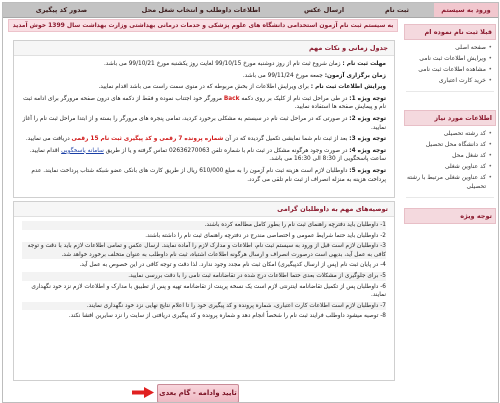 This screenshot has width=500, height=403. I want to click on sidebar-item-buy-card: • خرید کارت اعتباری, so click(448, 80).